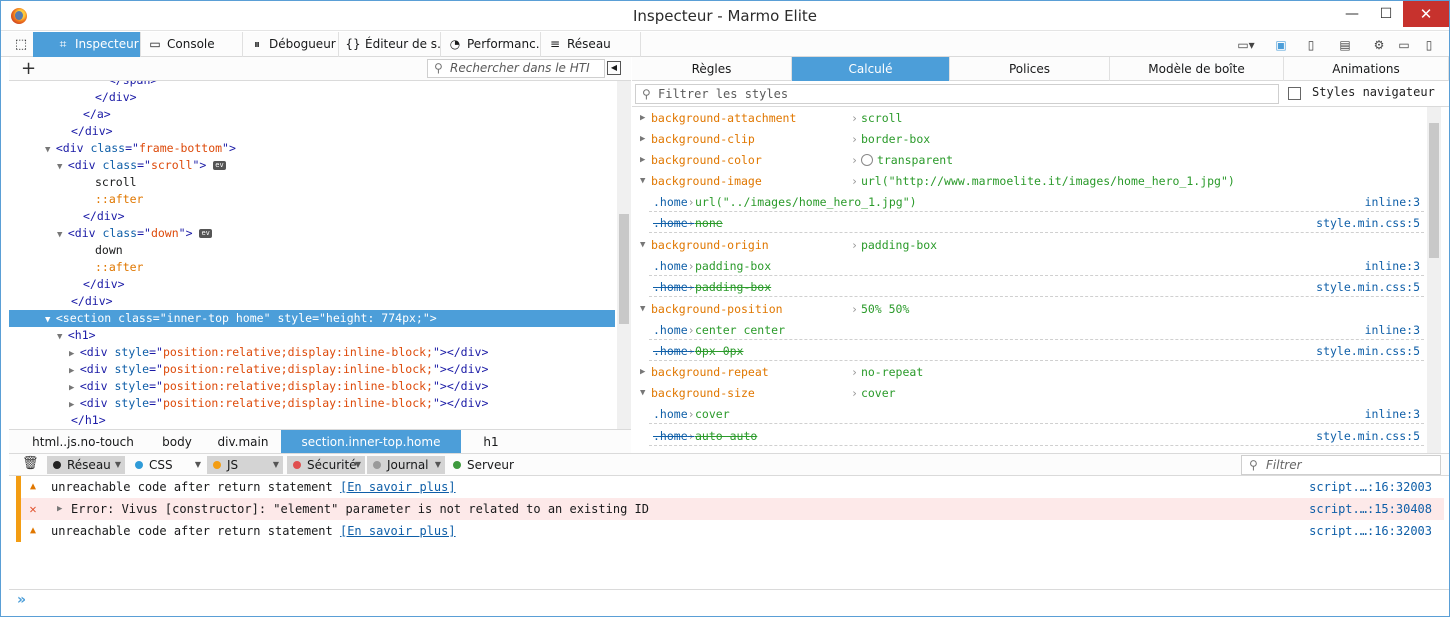  Describe the element at coordinates (591, 44) in the screenshot. I see `tab-network: ≡ Réseau` at that location.